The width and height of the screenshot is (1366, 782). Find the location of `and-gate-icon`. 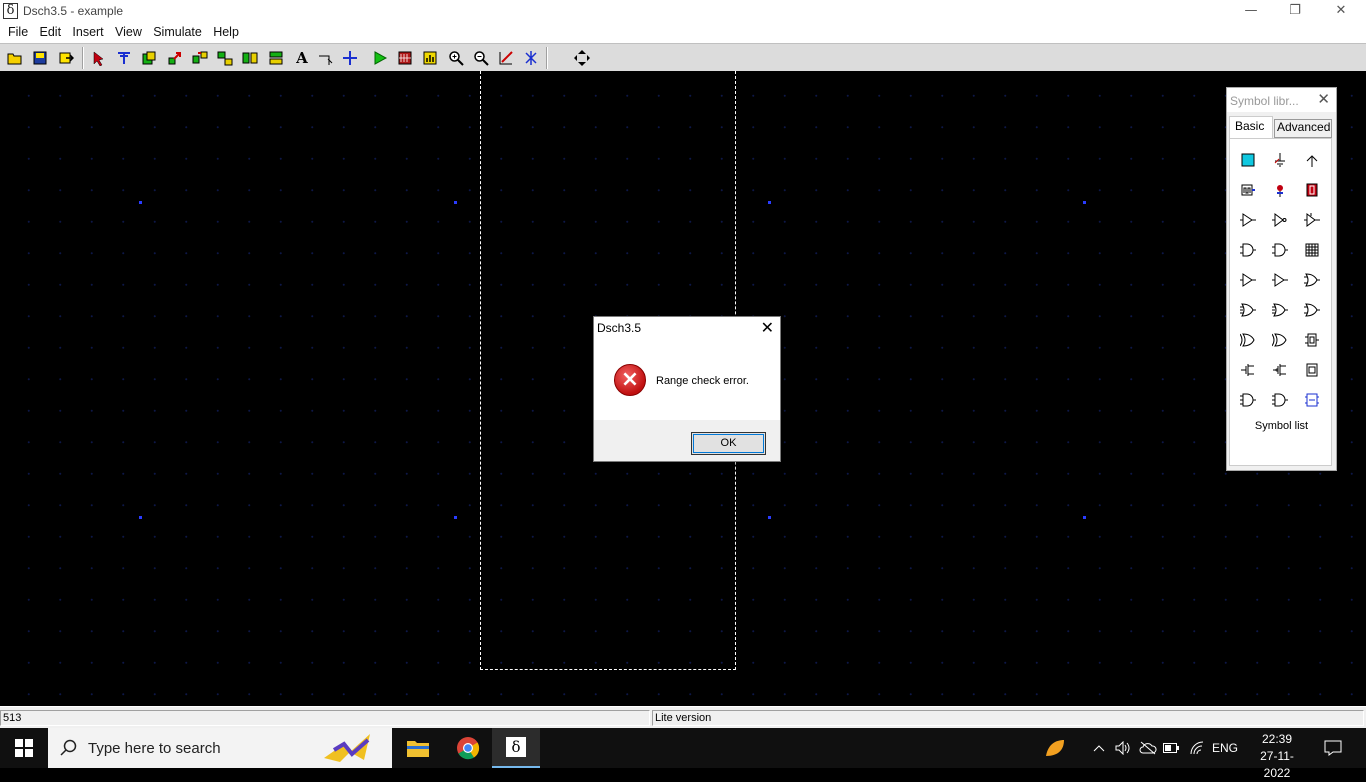

and-gate-icon is located at coordinates (1248, 250).